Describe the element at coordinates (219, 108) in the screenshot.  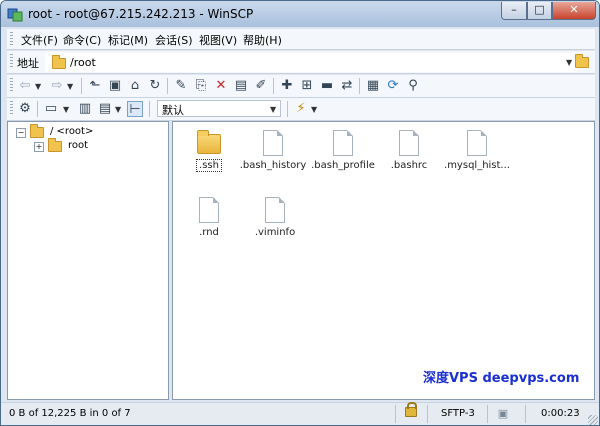
I see `transfer-settings-combo: 默认 ▼` at that location.